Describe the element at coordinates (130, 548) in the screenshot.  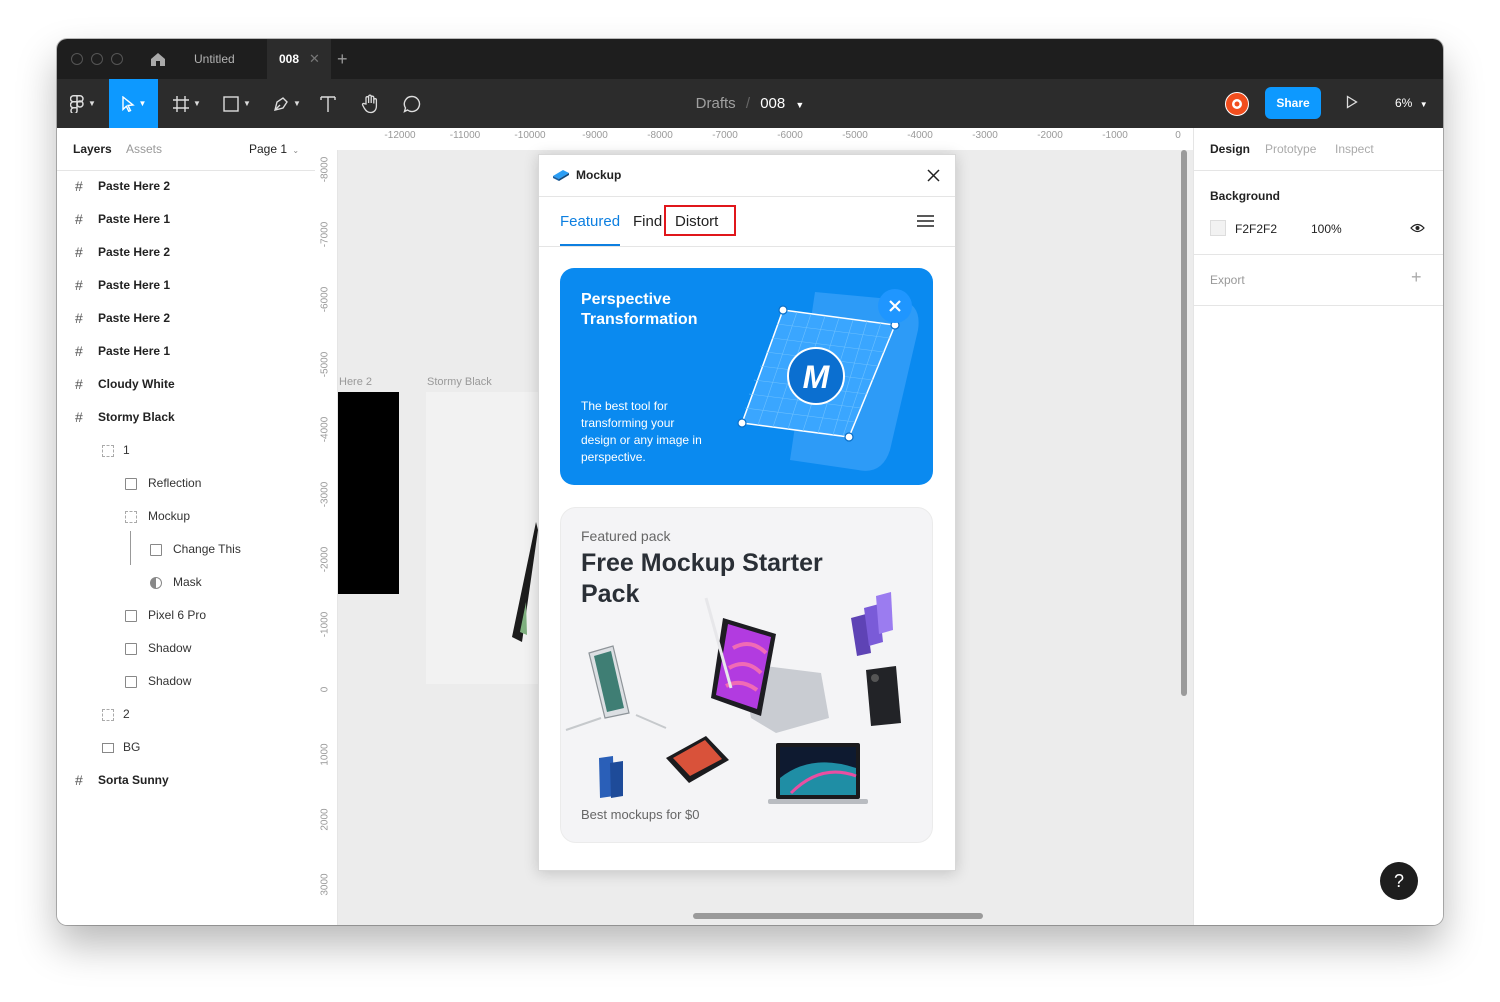
I see `mask-connector` at that location.